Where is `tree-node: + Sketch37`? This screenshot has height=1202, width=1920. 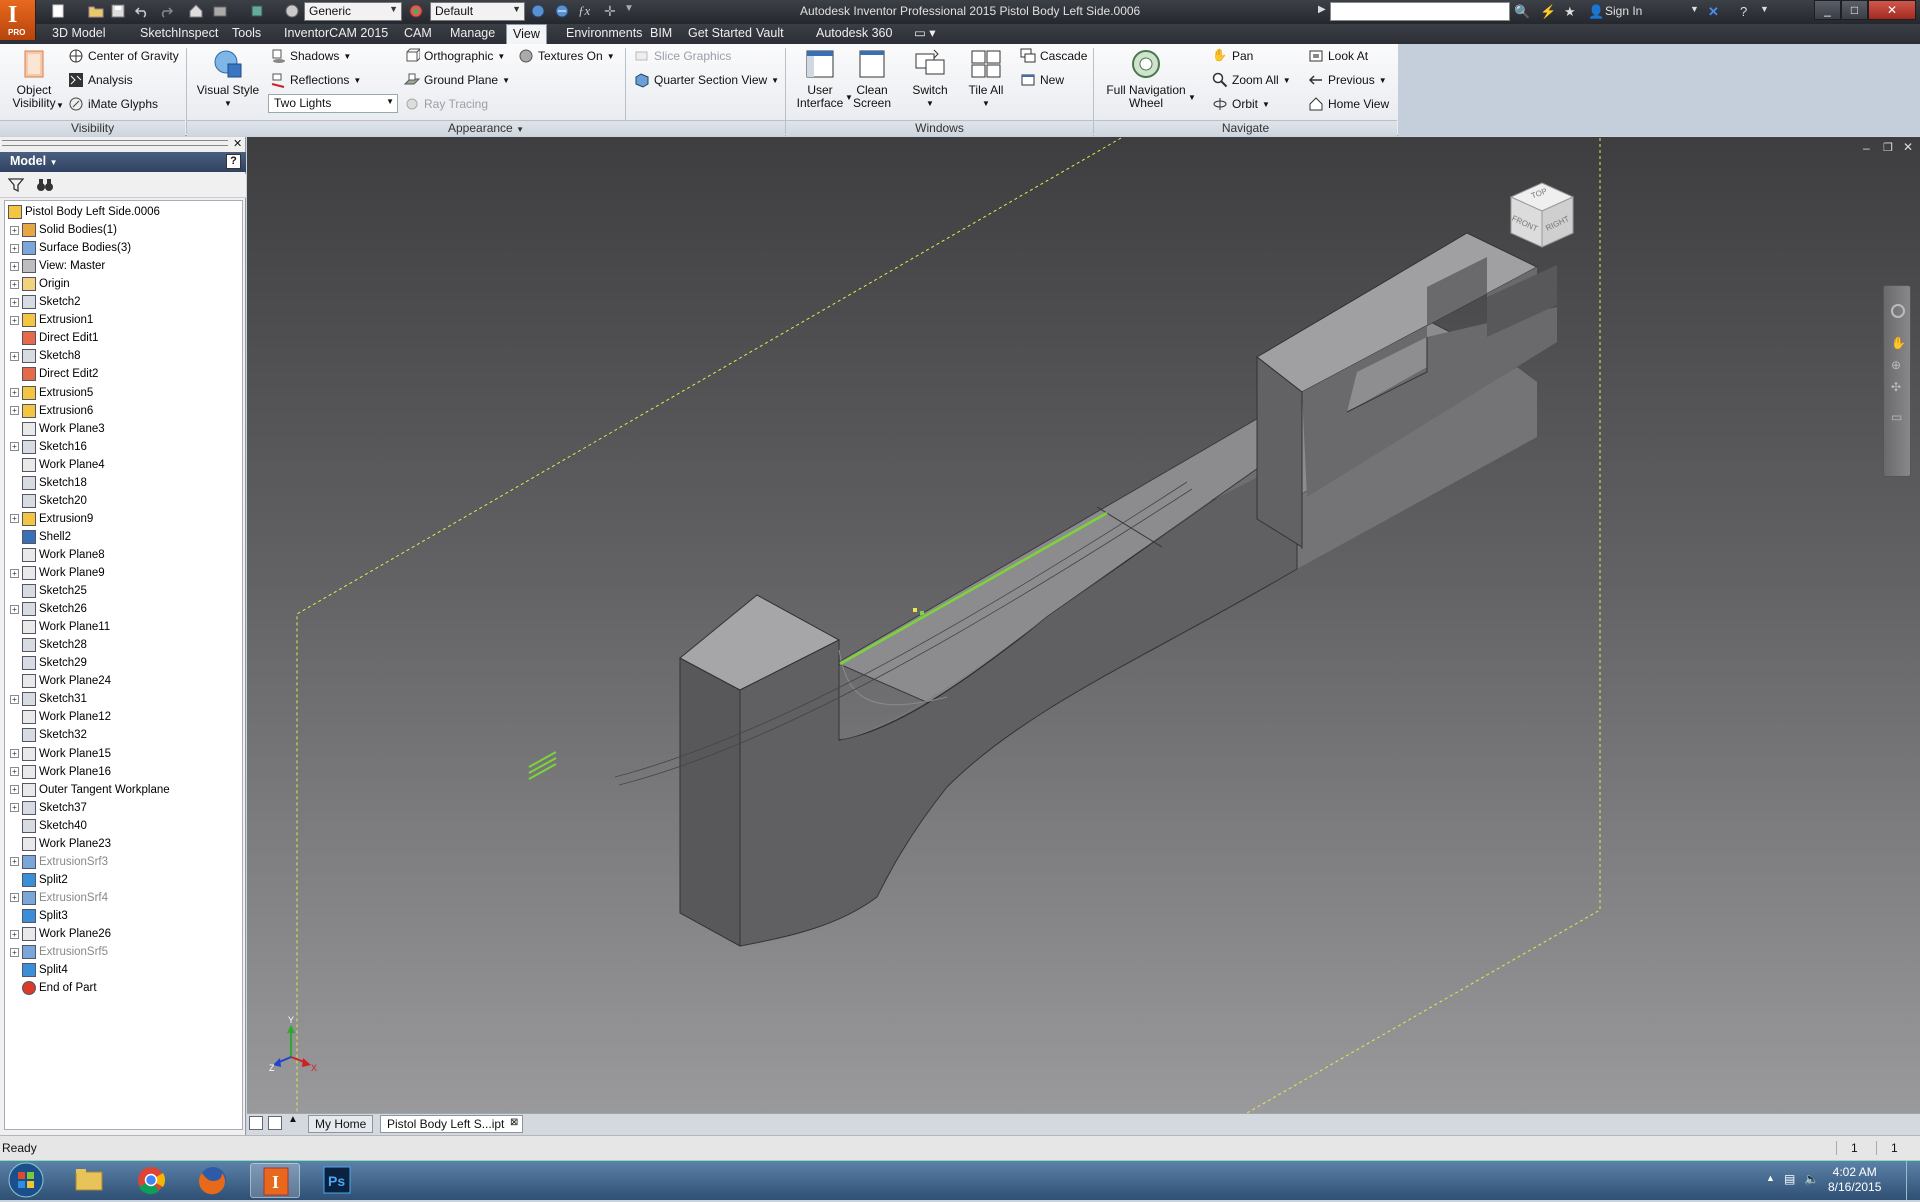
tree-node: + Sketch37 is located at coordinates (46, 808).